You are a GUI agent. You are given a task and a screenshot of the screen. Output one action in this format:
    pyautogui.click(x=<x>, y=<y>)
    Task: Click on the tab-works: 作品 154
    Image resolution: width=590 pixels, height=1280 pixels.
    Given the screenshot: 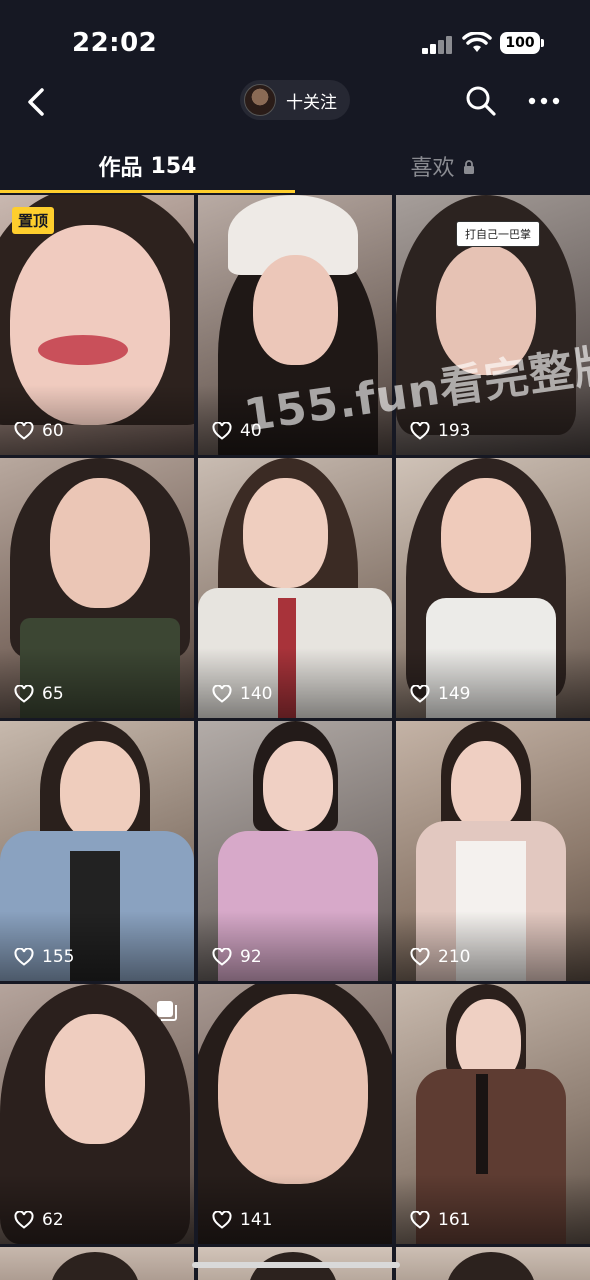 What is the action you would take?
    pyautogui.click(x=147, y=166)
    